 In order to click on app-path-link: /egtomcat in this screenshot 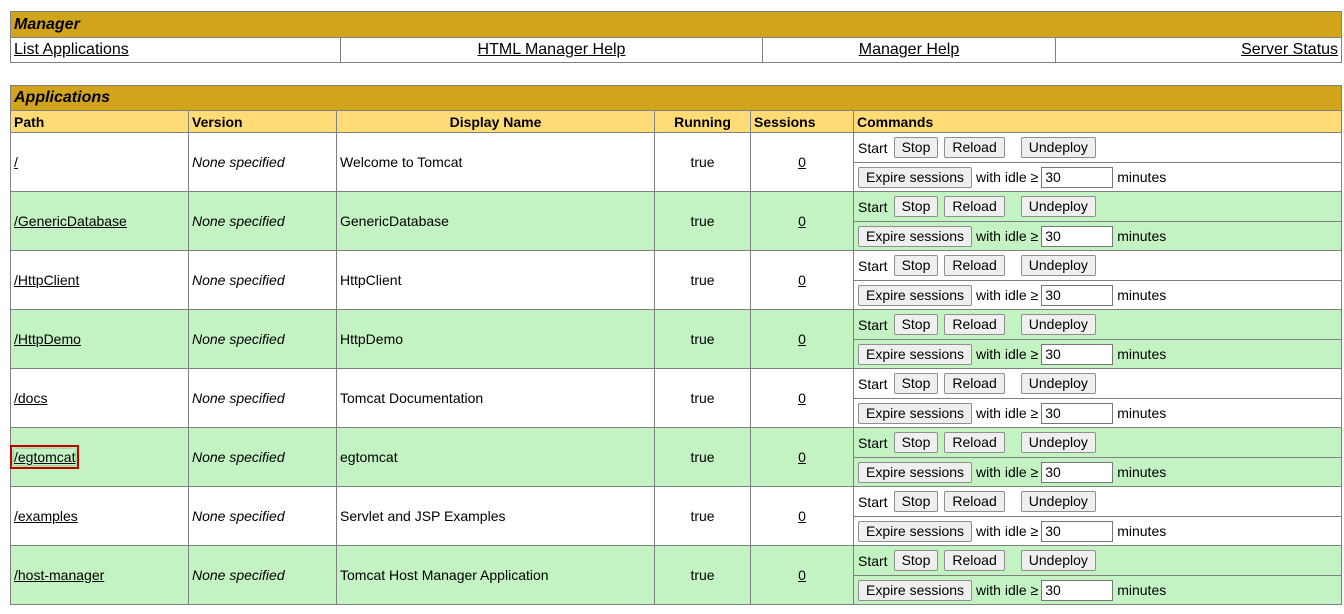, I will do `click(44, 457)`.